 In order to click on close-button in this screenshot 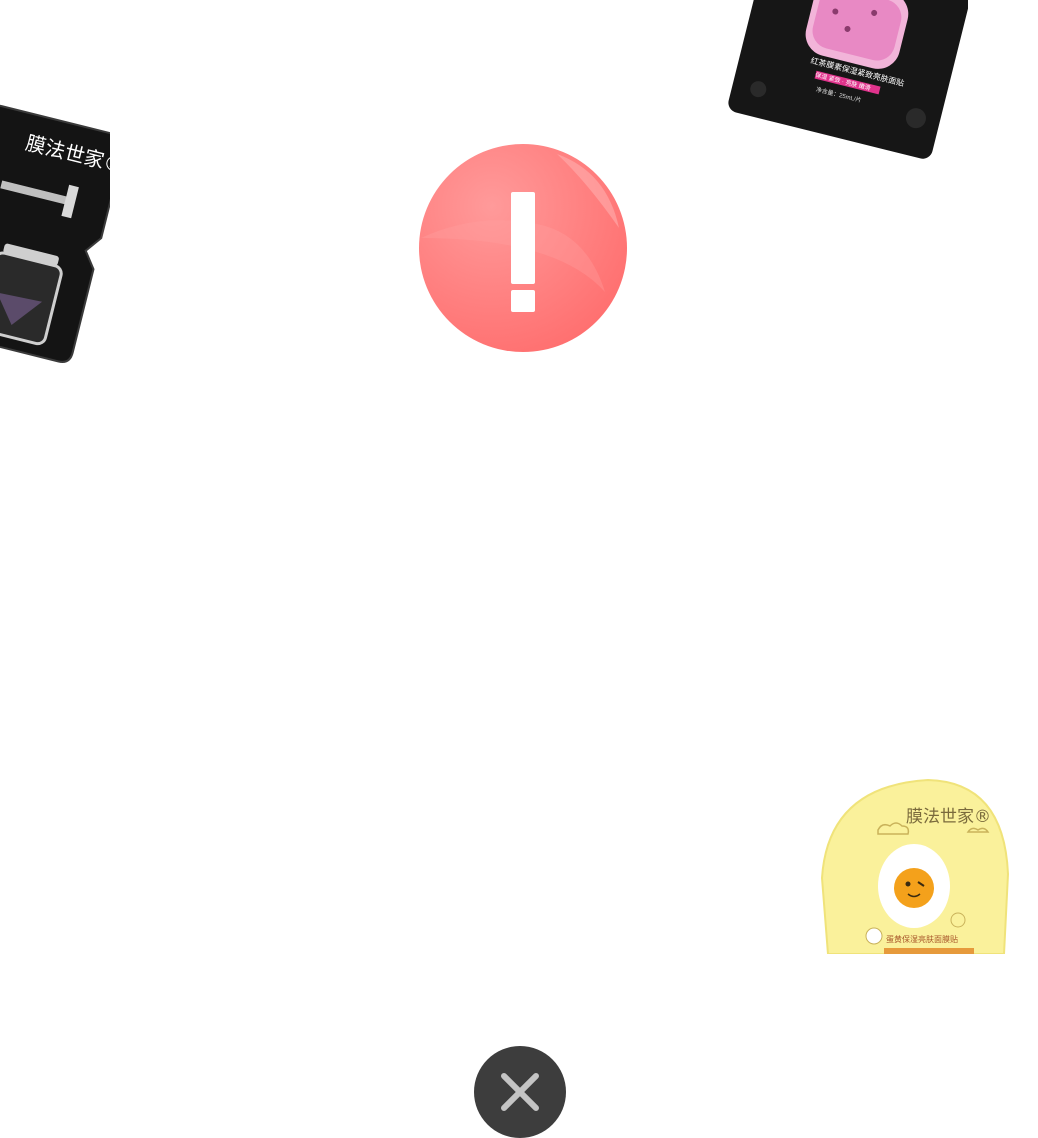, I will do `click(520, 1092)`.